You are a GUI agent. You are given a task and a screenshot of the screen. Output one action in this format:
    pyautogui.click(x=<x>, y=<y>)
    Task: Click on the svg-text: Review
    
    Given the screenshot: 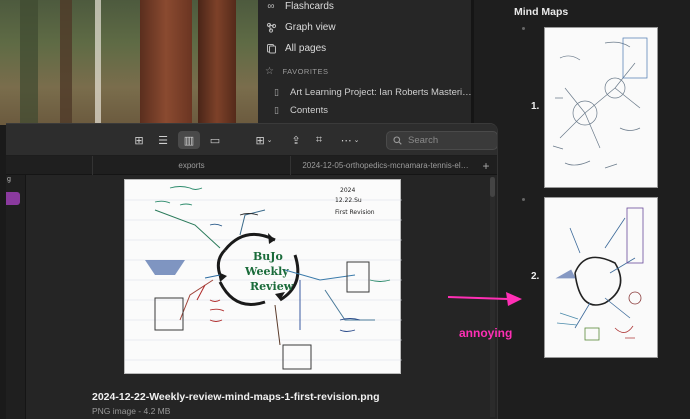 What is the action you would take?
    pyautogui.click(x=272, y=286)
    